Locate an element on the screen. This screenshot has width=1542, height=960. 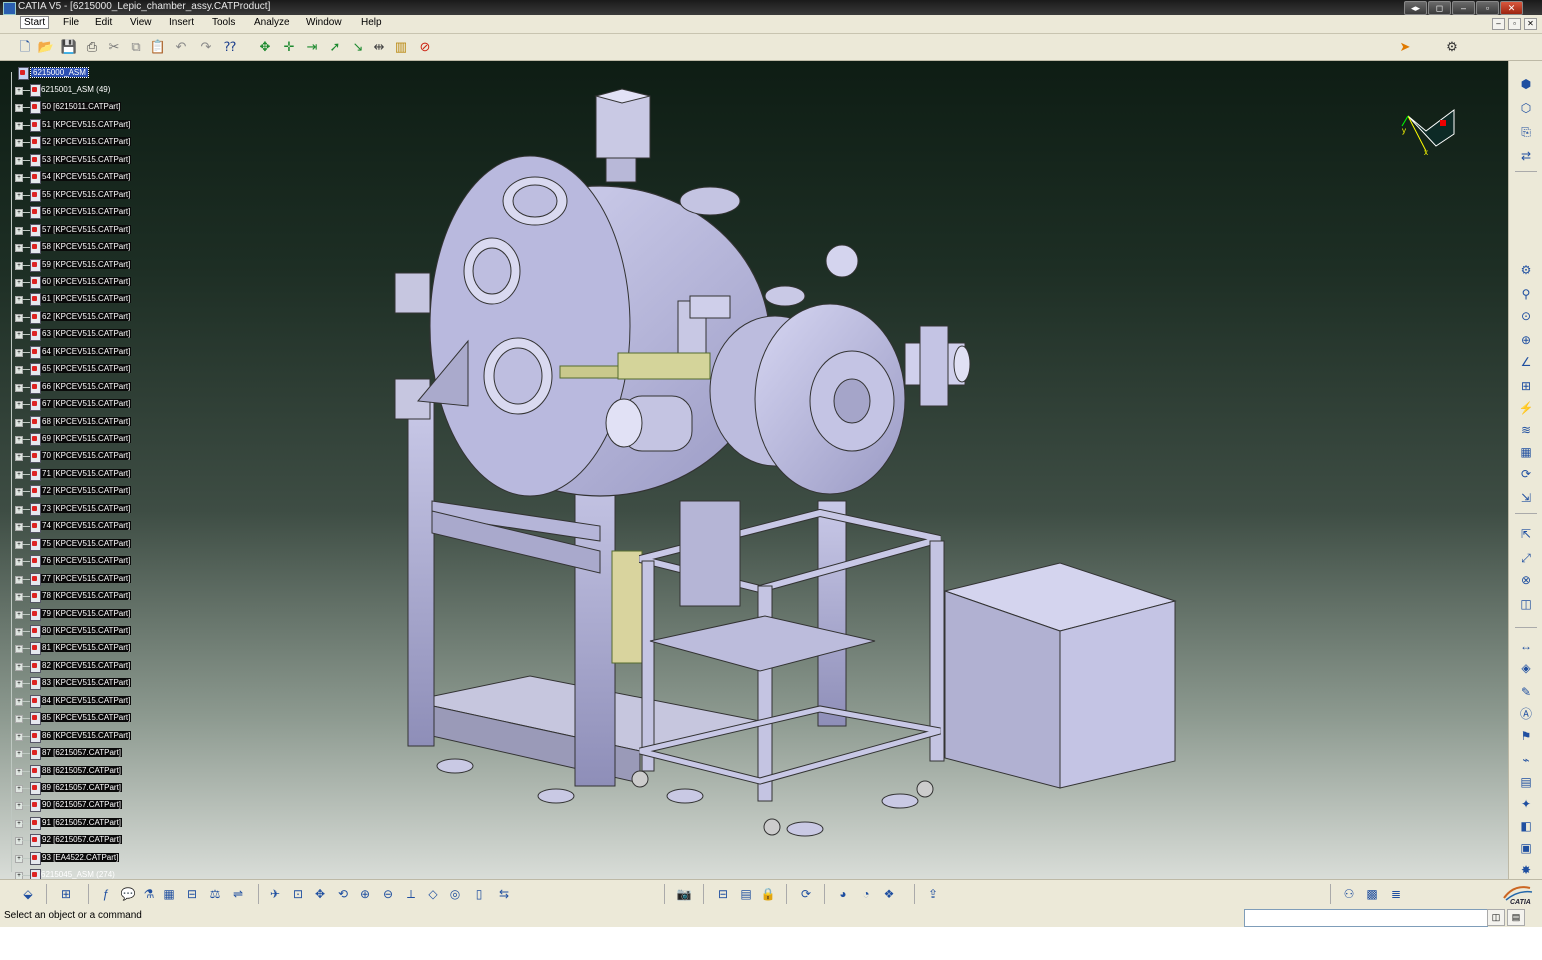
shading-icon: ◎ is located at coordinates (455, 894).